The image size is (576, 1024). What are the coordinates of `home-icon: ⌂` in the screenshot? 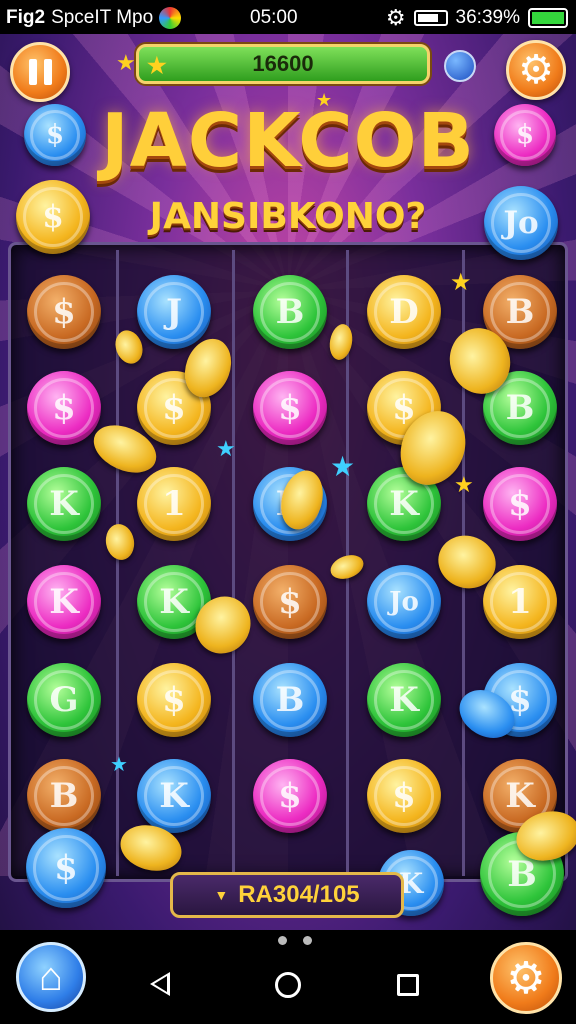 It's located at (51, 976).